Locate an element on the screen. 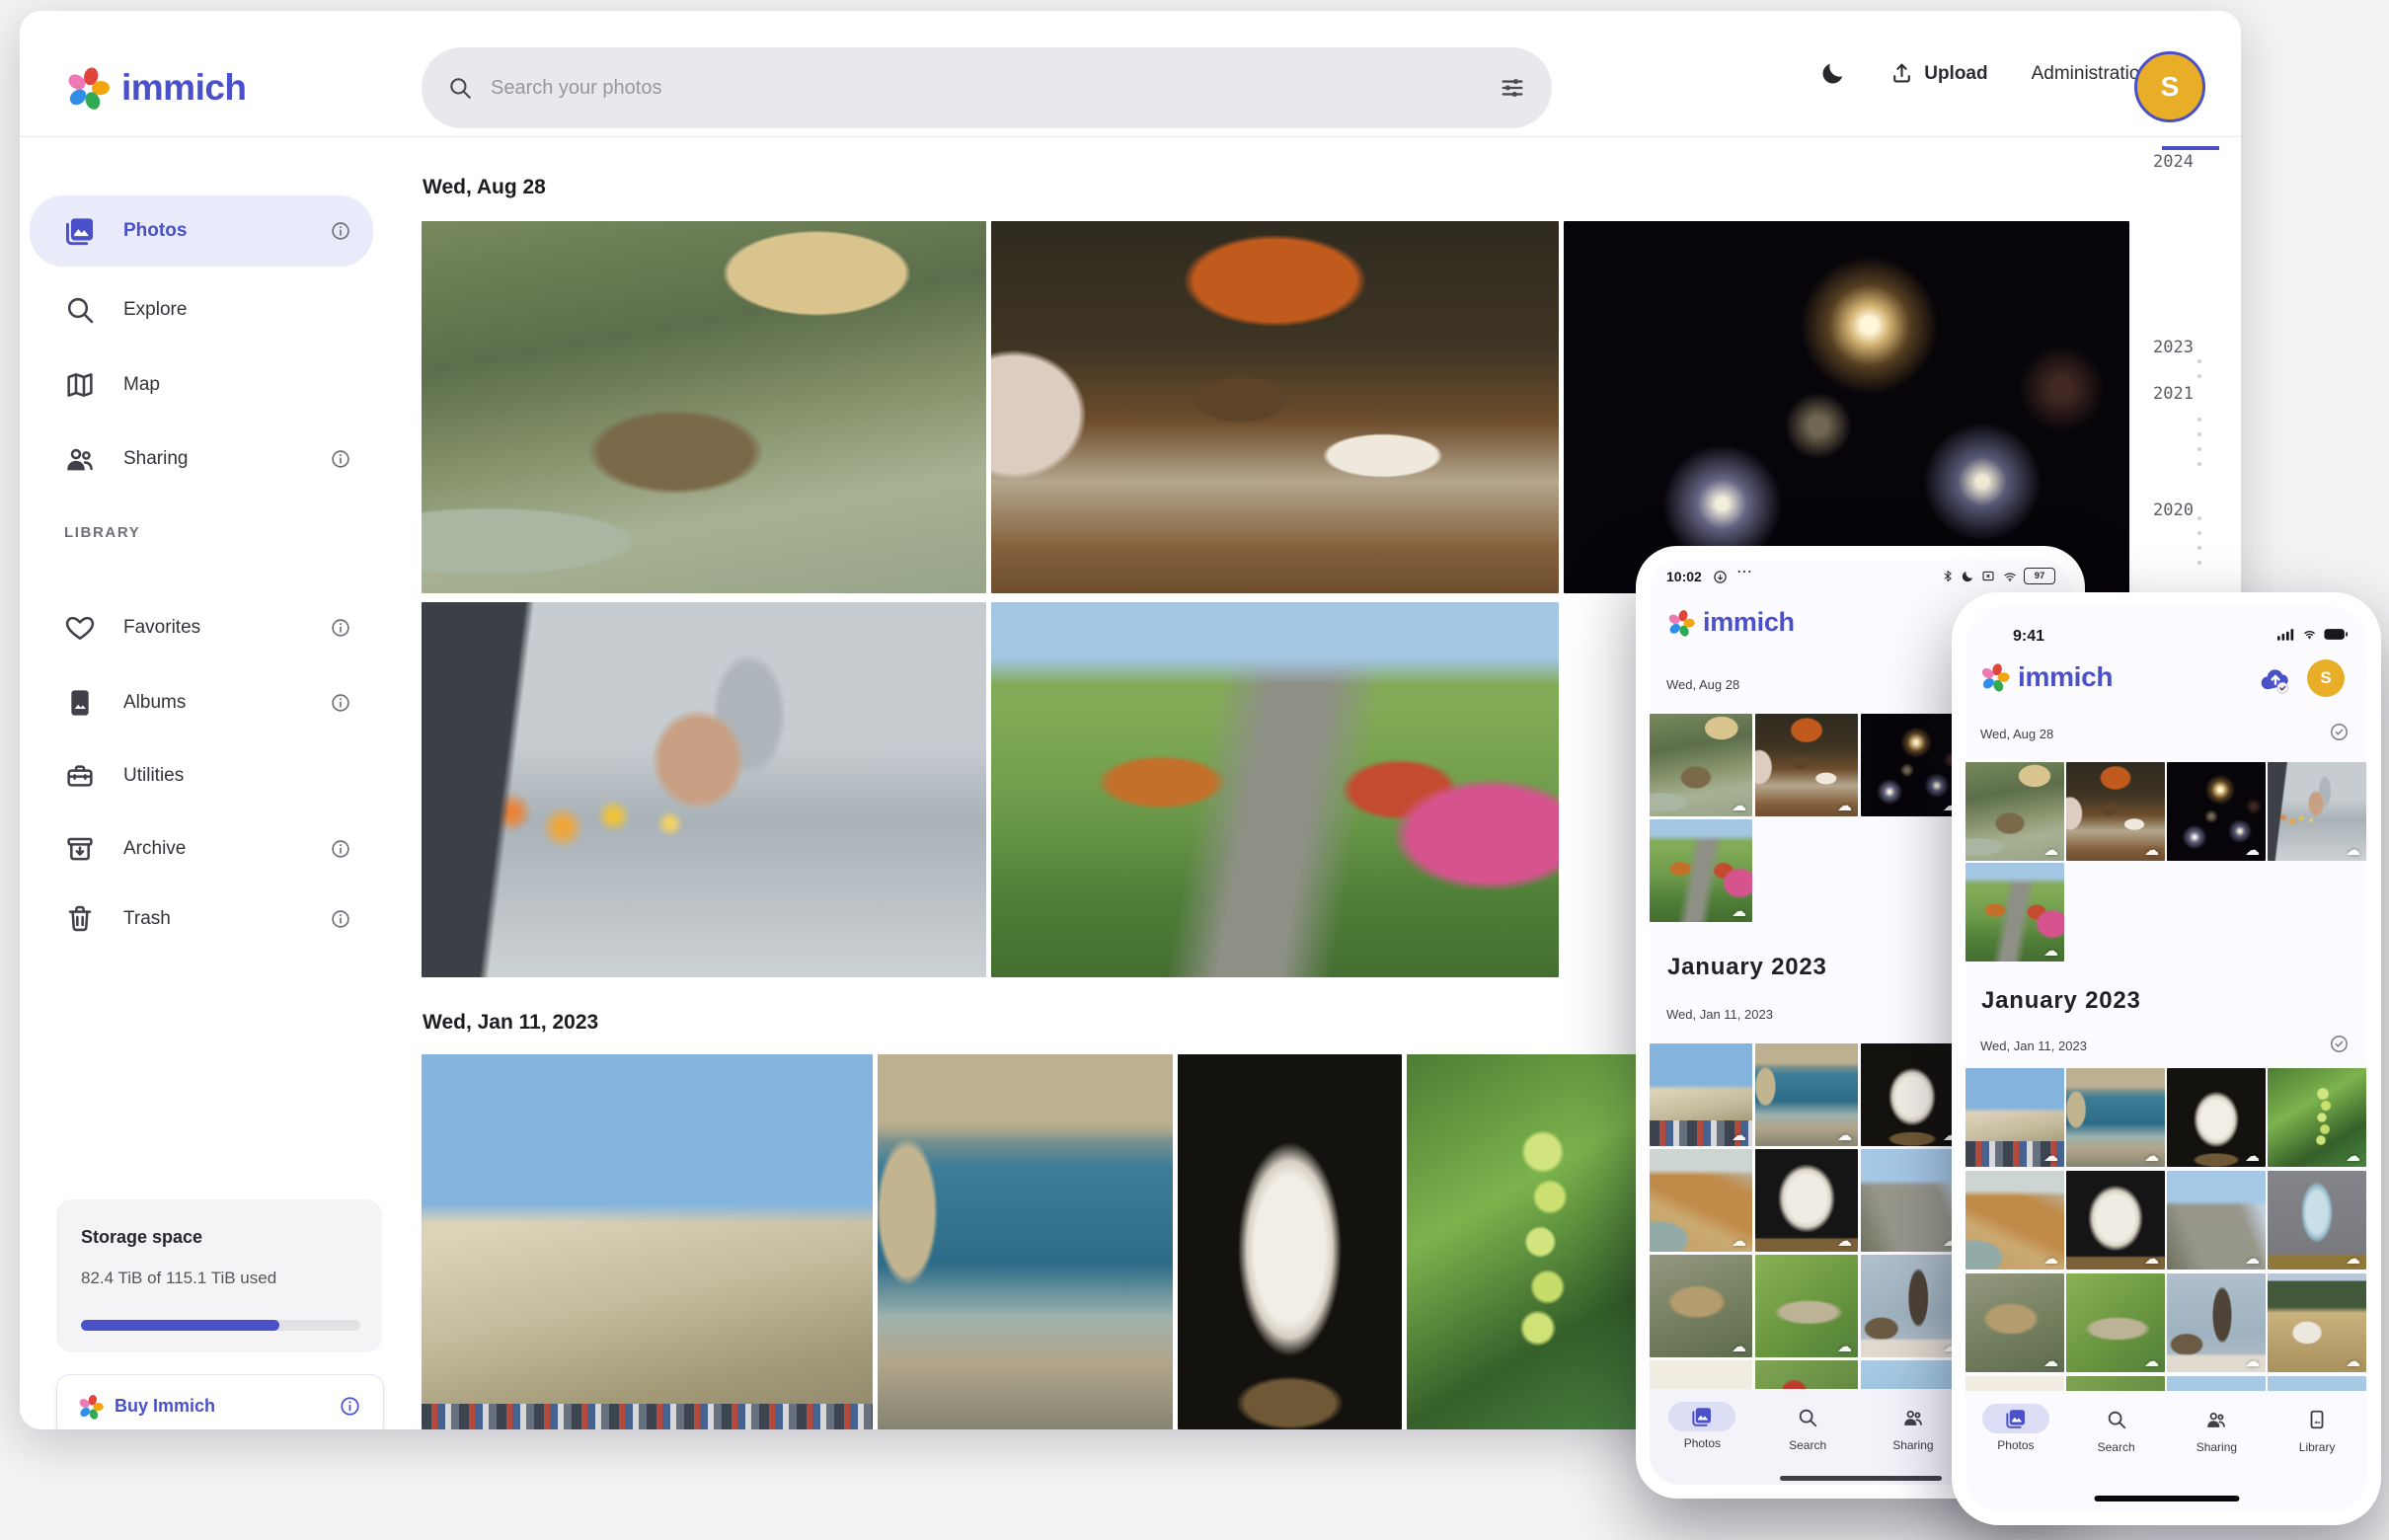 The width and height of the screenshot is (2389, 1540). administration-link: Administration is located at coordinates (2091, 74).